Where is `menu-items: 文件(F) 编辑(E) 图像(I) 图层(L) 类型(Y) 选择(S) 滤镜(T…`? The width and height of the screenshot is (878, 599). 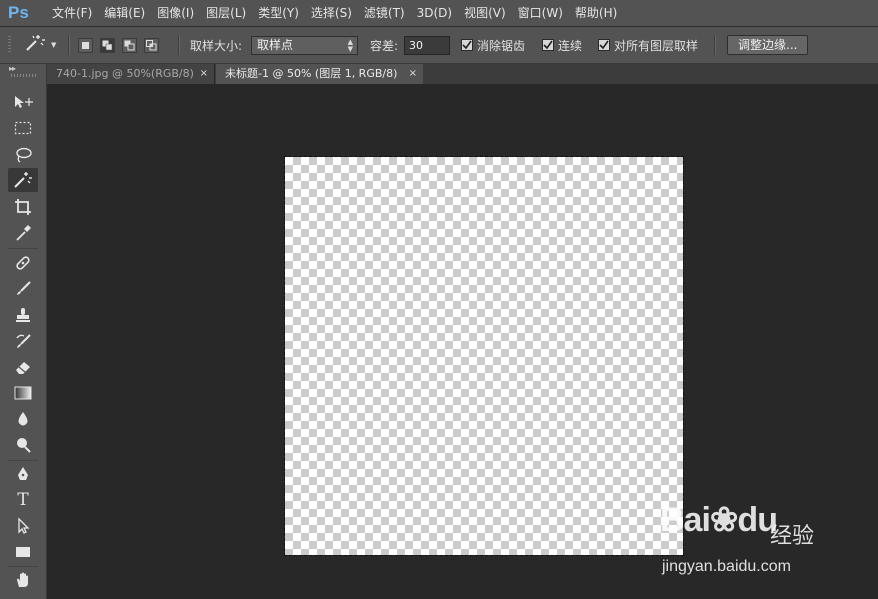 menu-items: 文件(F) 编辑(E) 图像(I) 图层(L) 类型(Y) 选择(S) 滤镜(T… is located at coordinates (334, 13).